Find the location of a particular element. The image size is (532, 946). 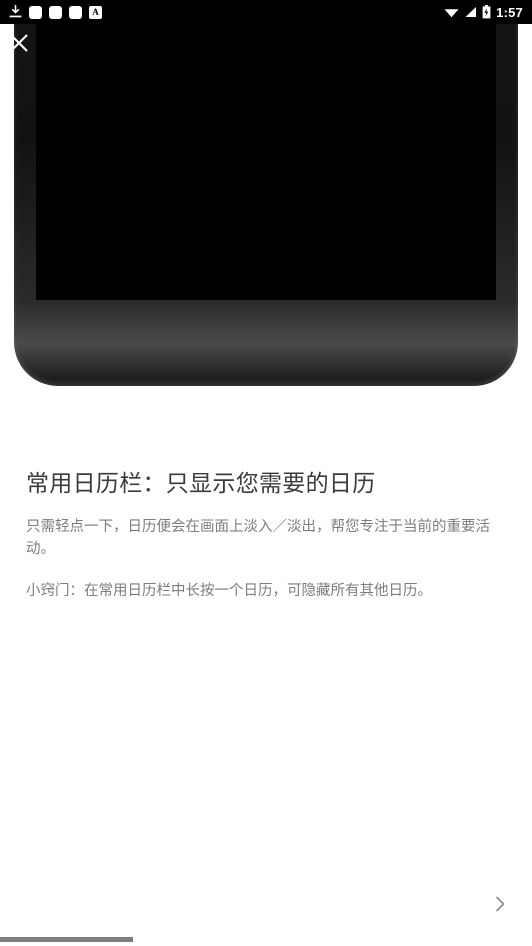

close-button is located at coordinates (21, 45).